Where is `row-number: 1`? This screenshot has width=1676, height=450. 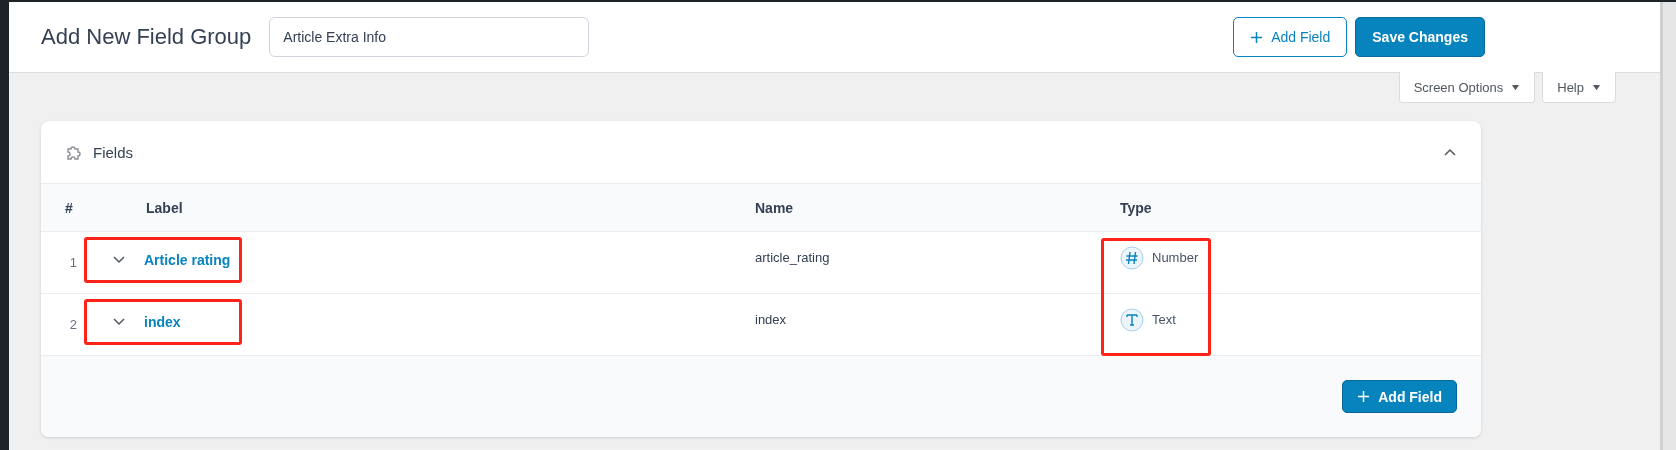 row-number: 1 is located at coordinates (73, 262).